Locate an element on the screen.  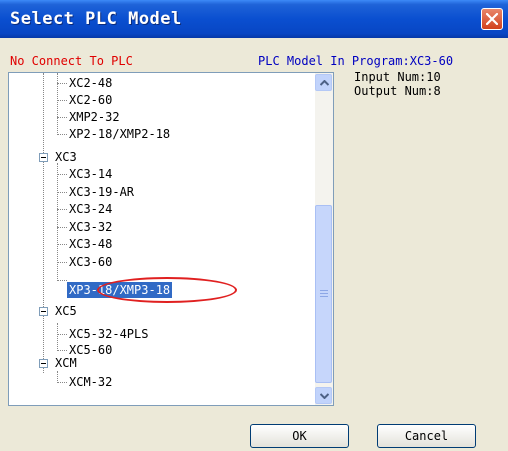
tree-item: XC3-19-AR is located at coordinates (101, 192).